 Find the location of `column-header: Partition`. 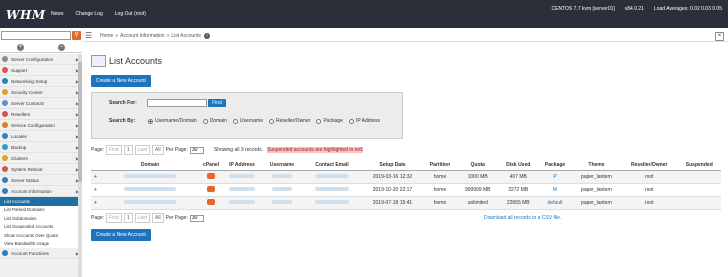

column-header: Partition is located at coordinates (439, 165).